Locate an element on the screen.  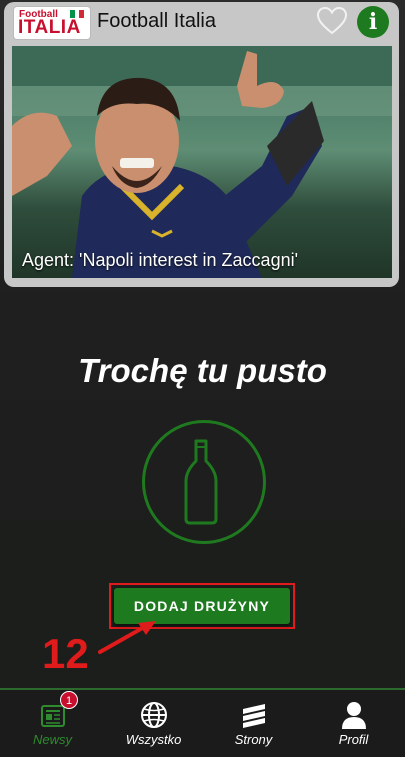
tab-label: Strony is located at coordinates (253, 739).